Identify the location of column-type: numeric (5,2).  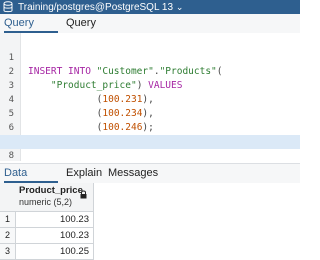
(46, 202).